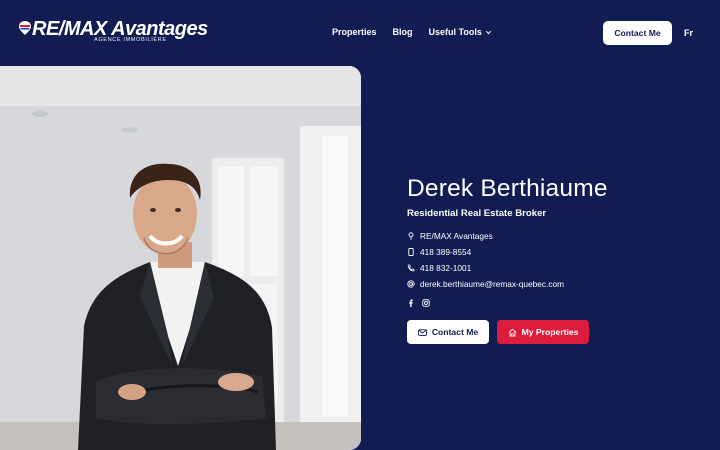 This screenshot has height=450, width=720. What do you see at coordinates (557, 268) in the screenshot?
I see `contact-office: 418 832-1001` at bounding box center [557, 268].